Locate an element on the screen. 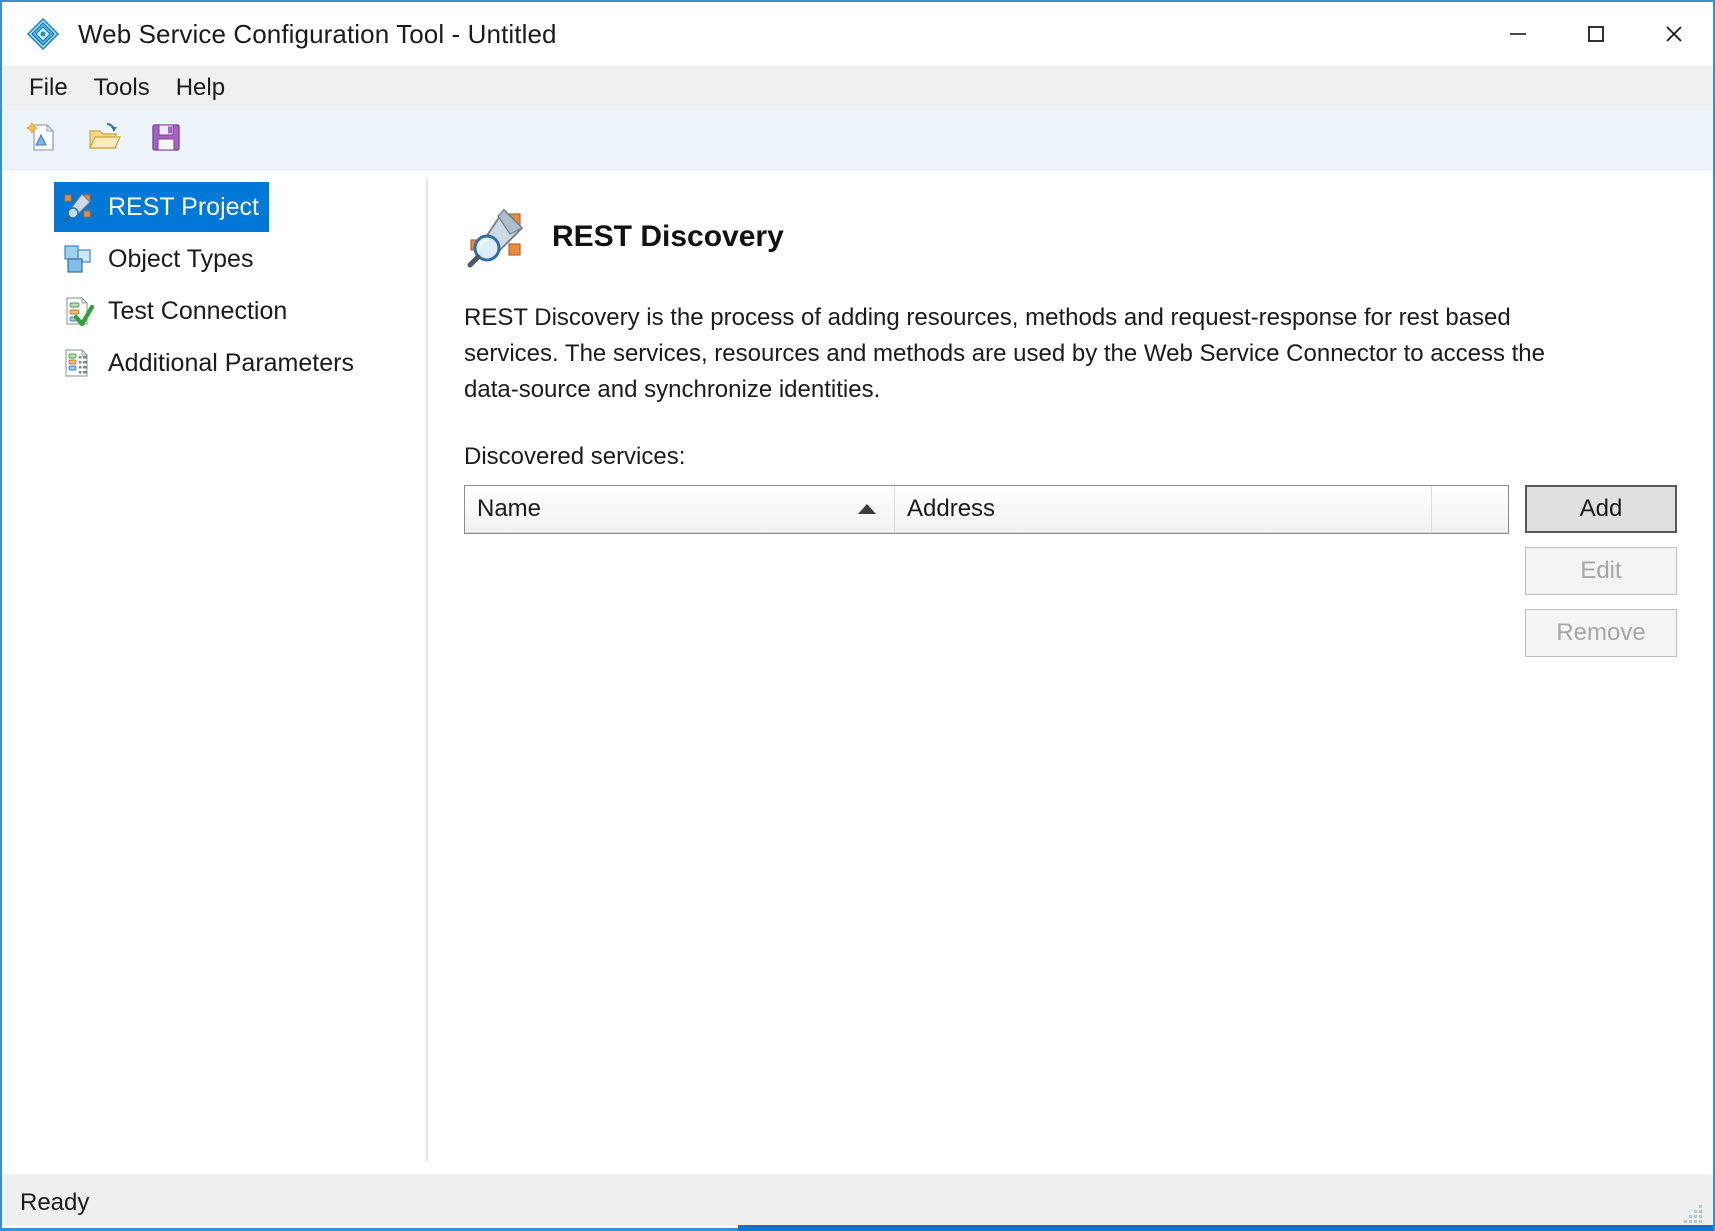  add-button: Add is located at coordinates (1601, 509).